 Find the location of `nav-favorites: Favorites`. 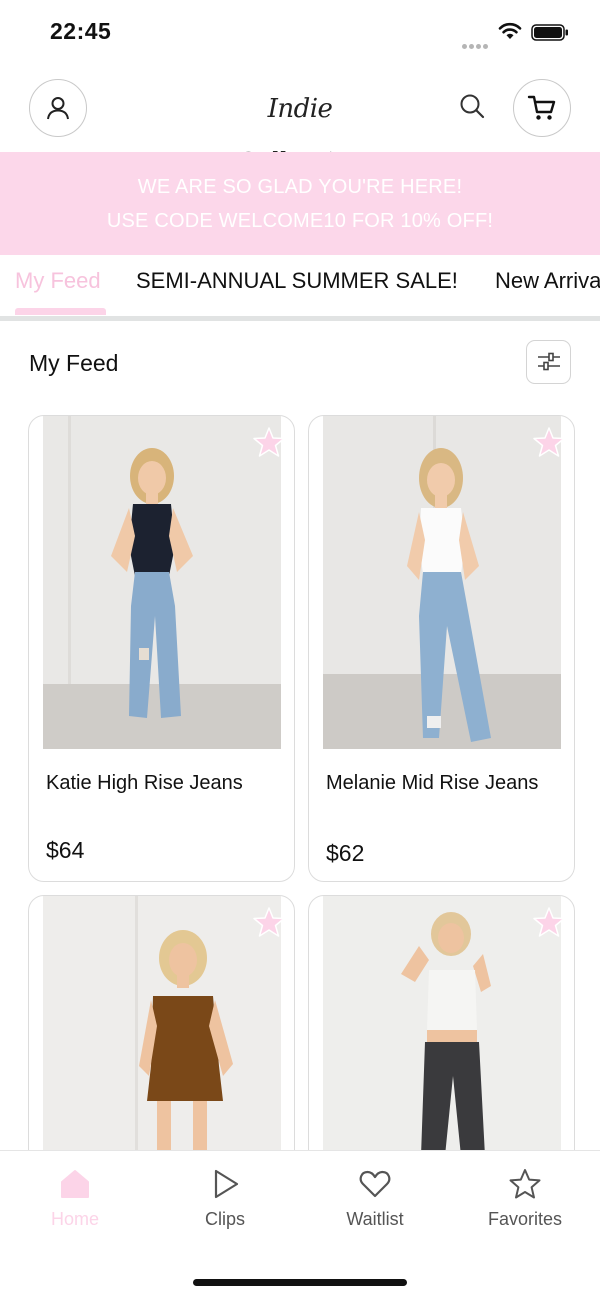

nav-favorites: Favorites is located at coordinates (525, 1198).